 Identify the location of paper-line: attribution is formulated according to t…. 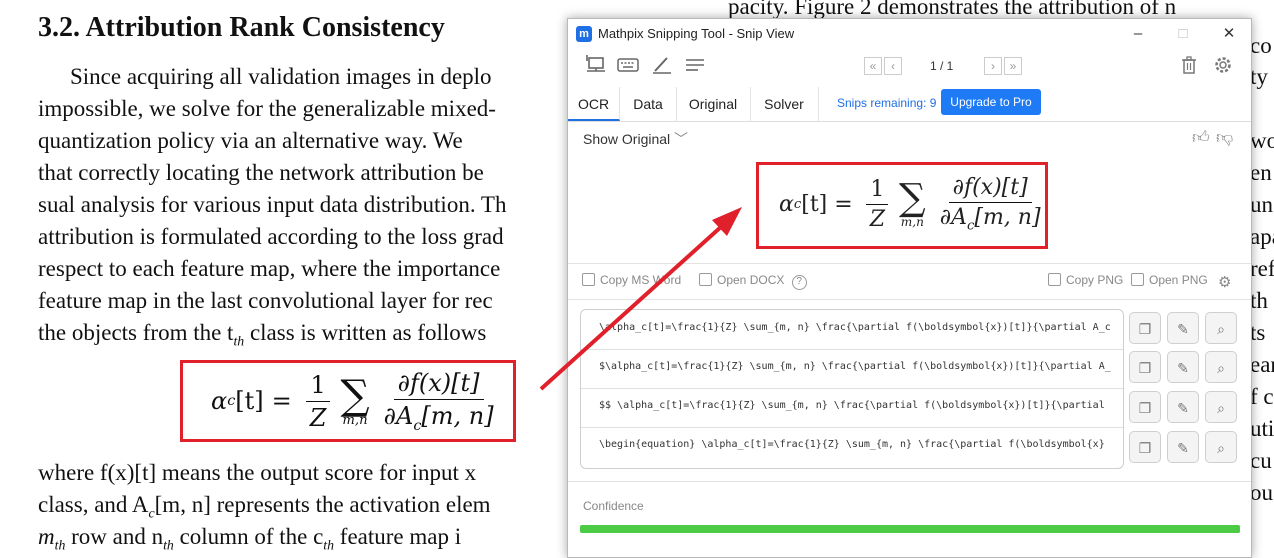
(271, 236).